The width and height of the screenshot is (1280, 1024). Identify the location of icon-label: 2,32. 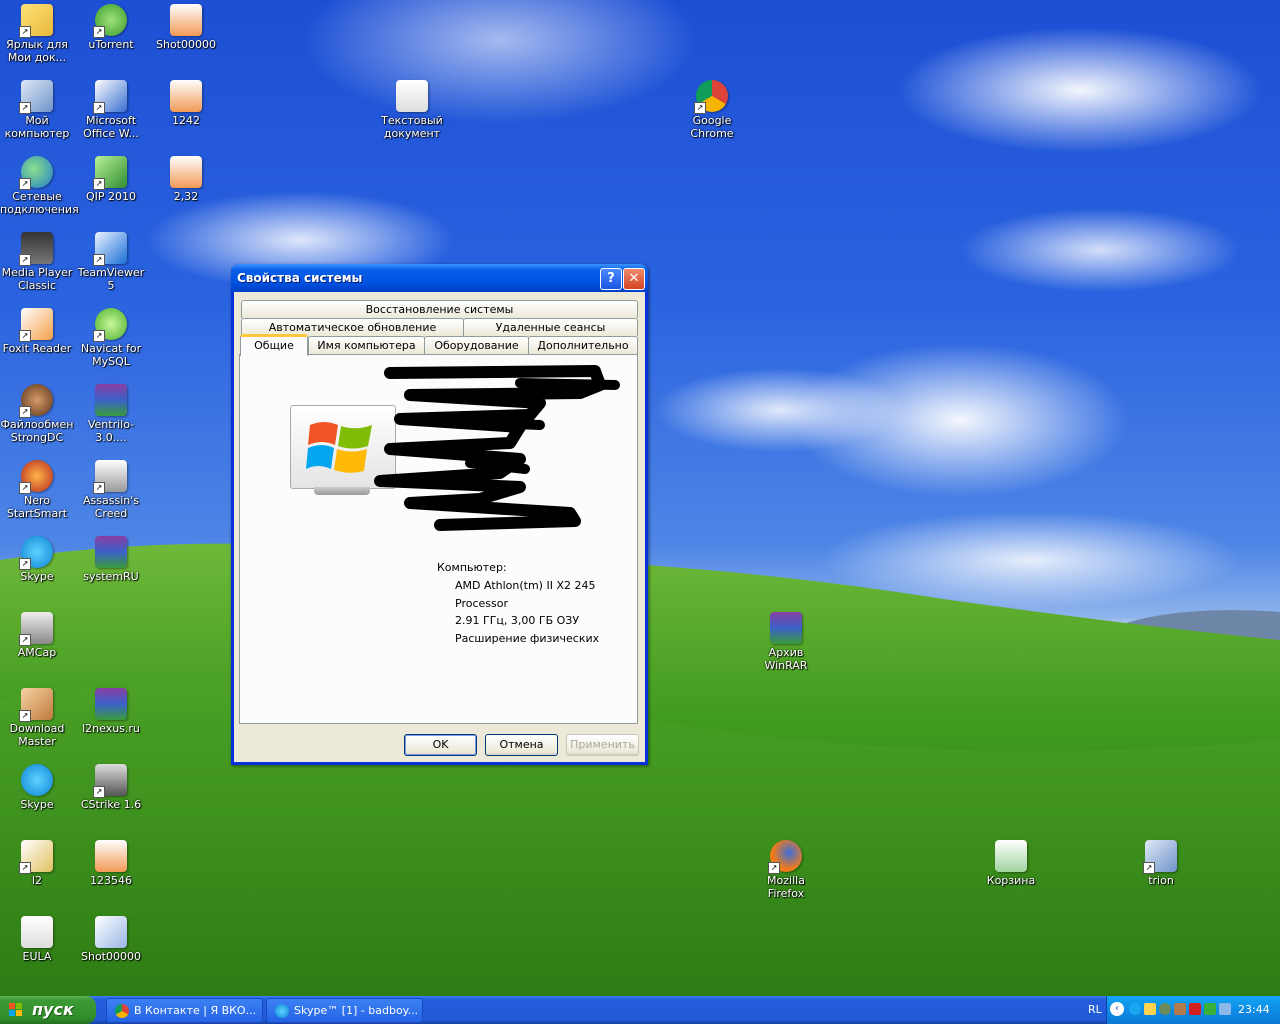
(186, 196).